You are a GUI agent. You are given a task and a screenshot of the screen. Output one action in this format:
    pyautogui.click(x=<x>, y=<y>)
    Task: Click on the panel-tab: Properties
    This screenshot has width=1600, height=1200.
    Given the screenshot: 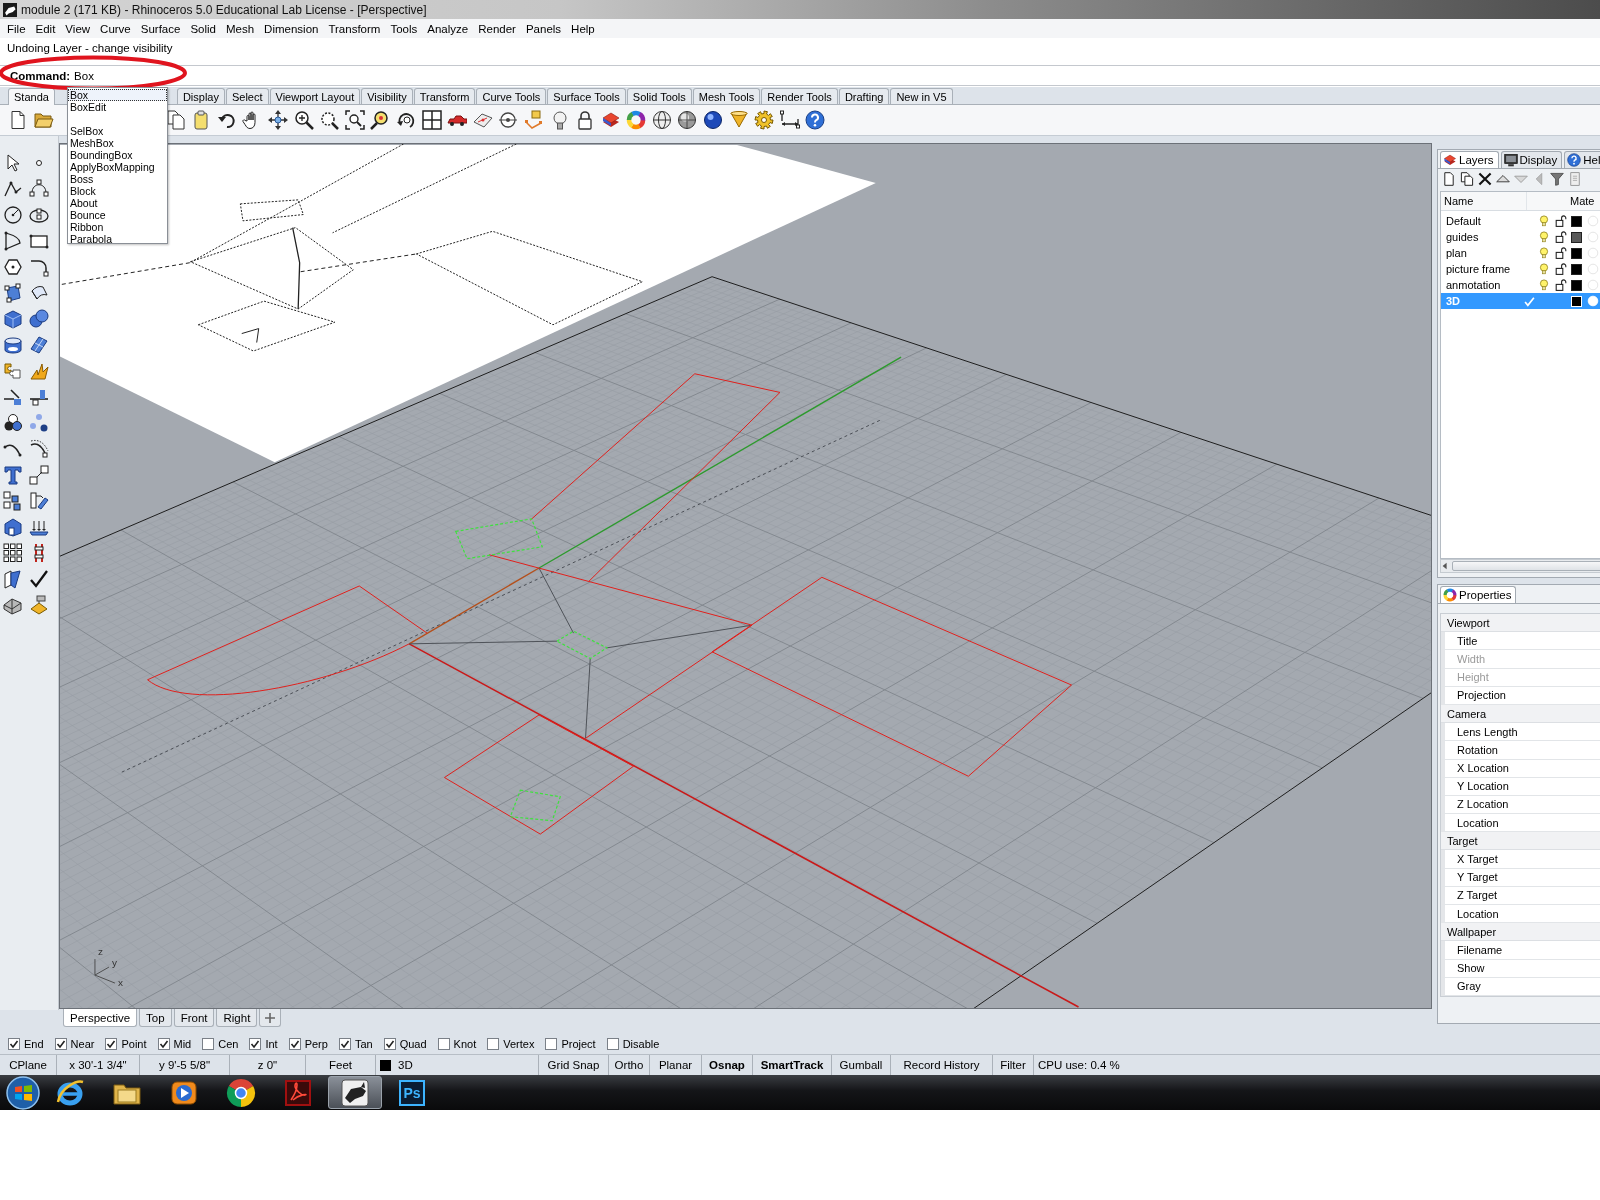 What is the action you would take?
    pyautogui.click(x=1478, y=594)
    